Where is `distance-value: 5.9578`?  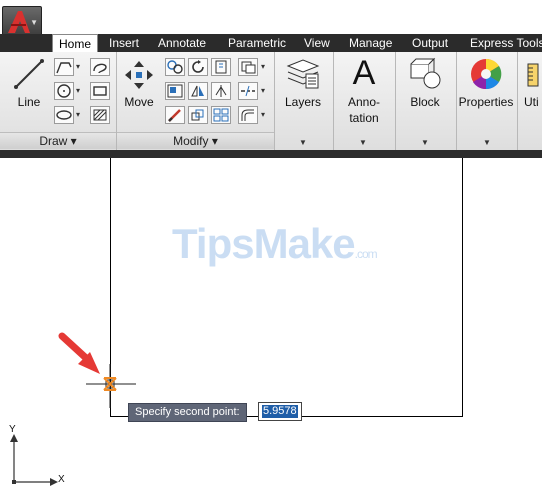 distance-value: 5.9578 is located at coordinates (280, 411).